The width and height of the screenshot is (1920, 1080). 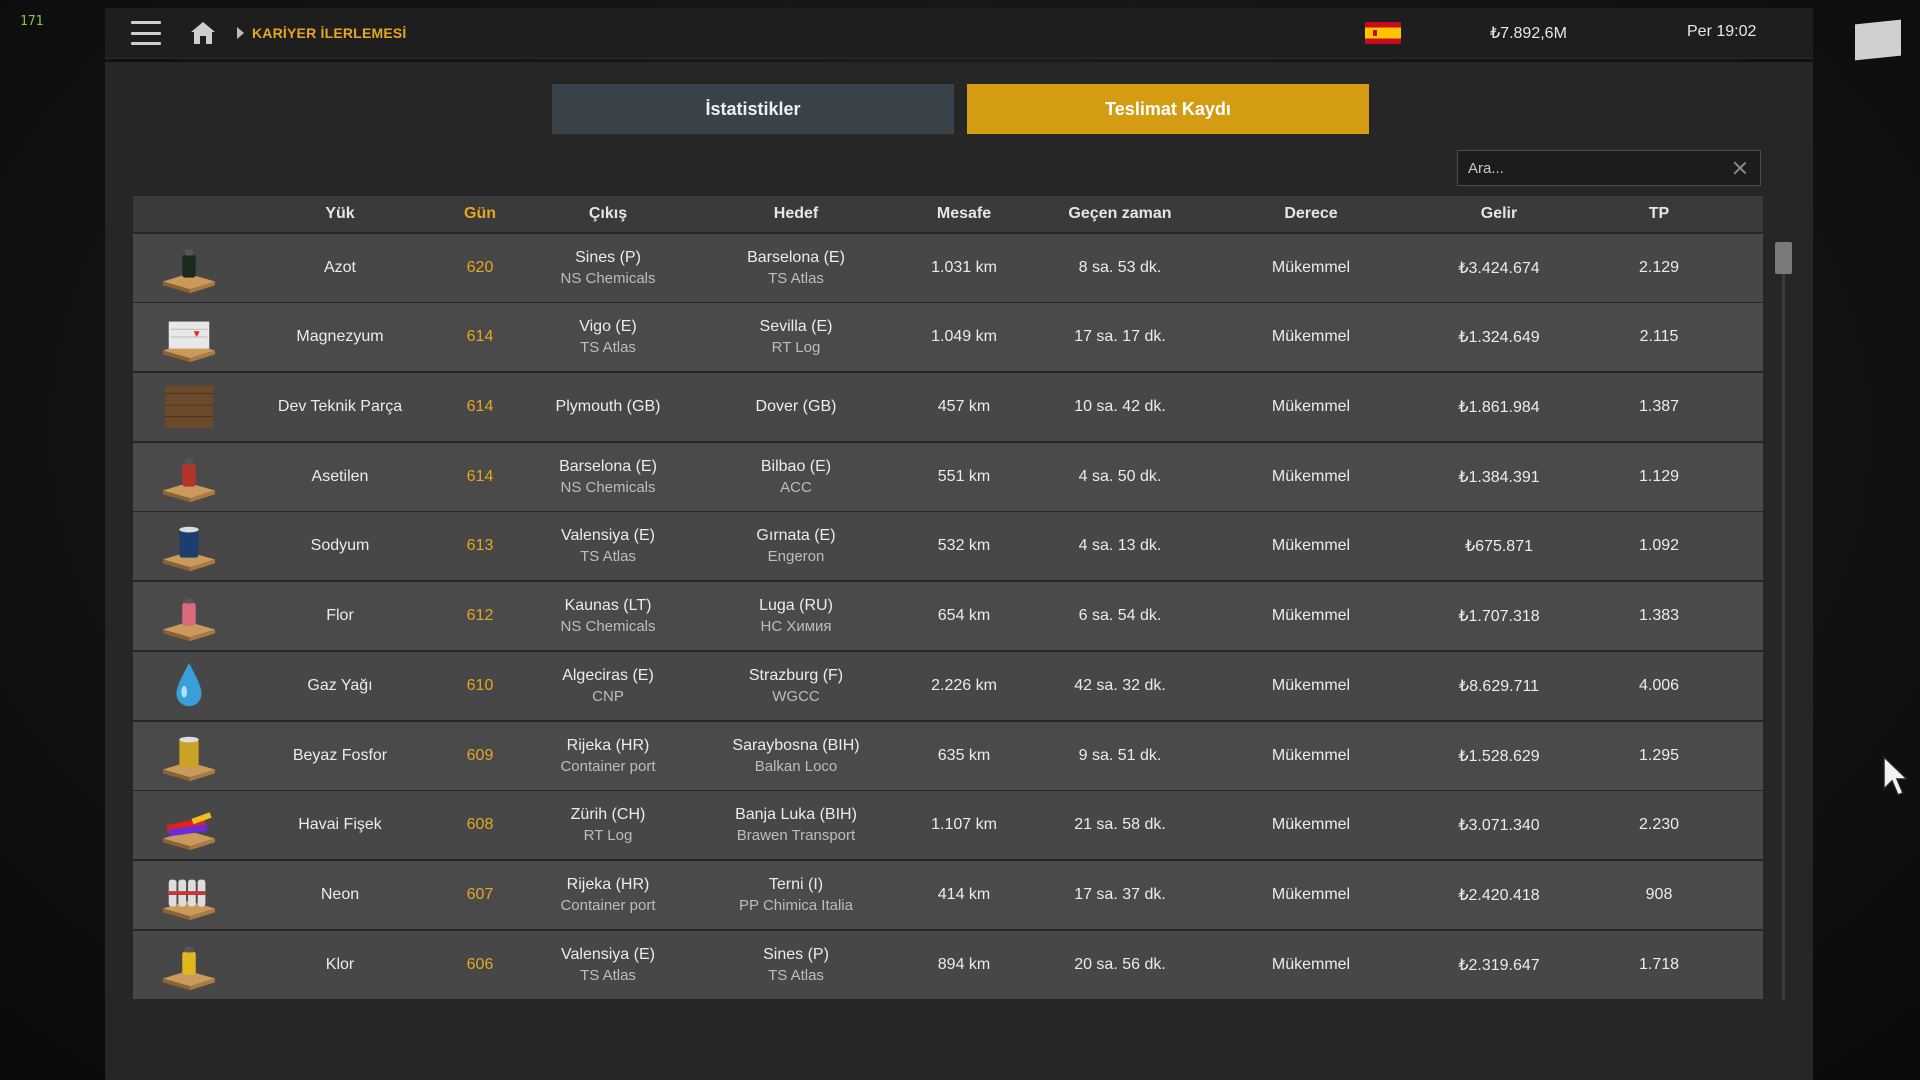 What do you see at coordinates (189, 619) in the screenshot?
I see `pink-canister-pallet-icon` at bounding box center [189, 619].